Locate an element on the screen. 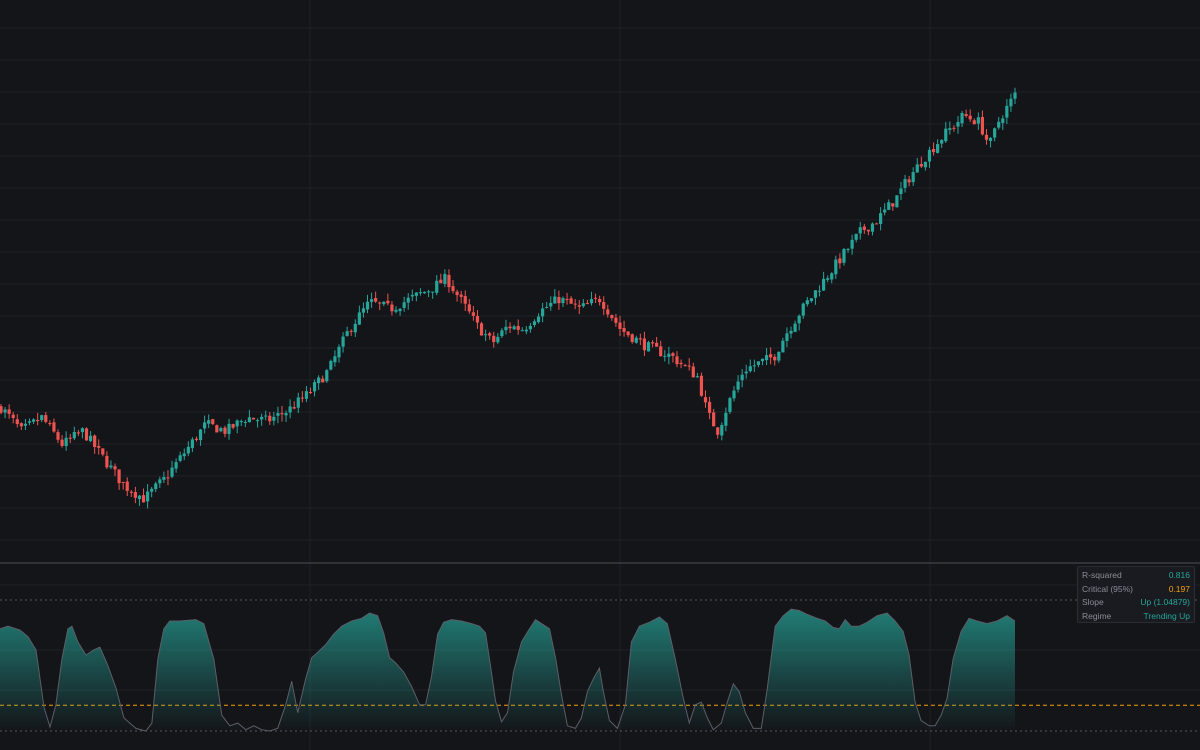 The width and height of the screenshot is (1200, 750). stat-row-critical: Critical (95%) 0.197 is located at coordinates (1136, 590).